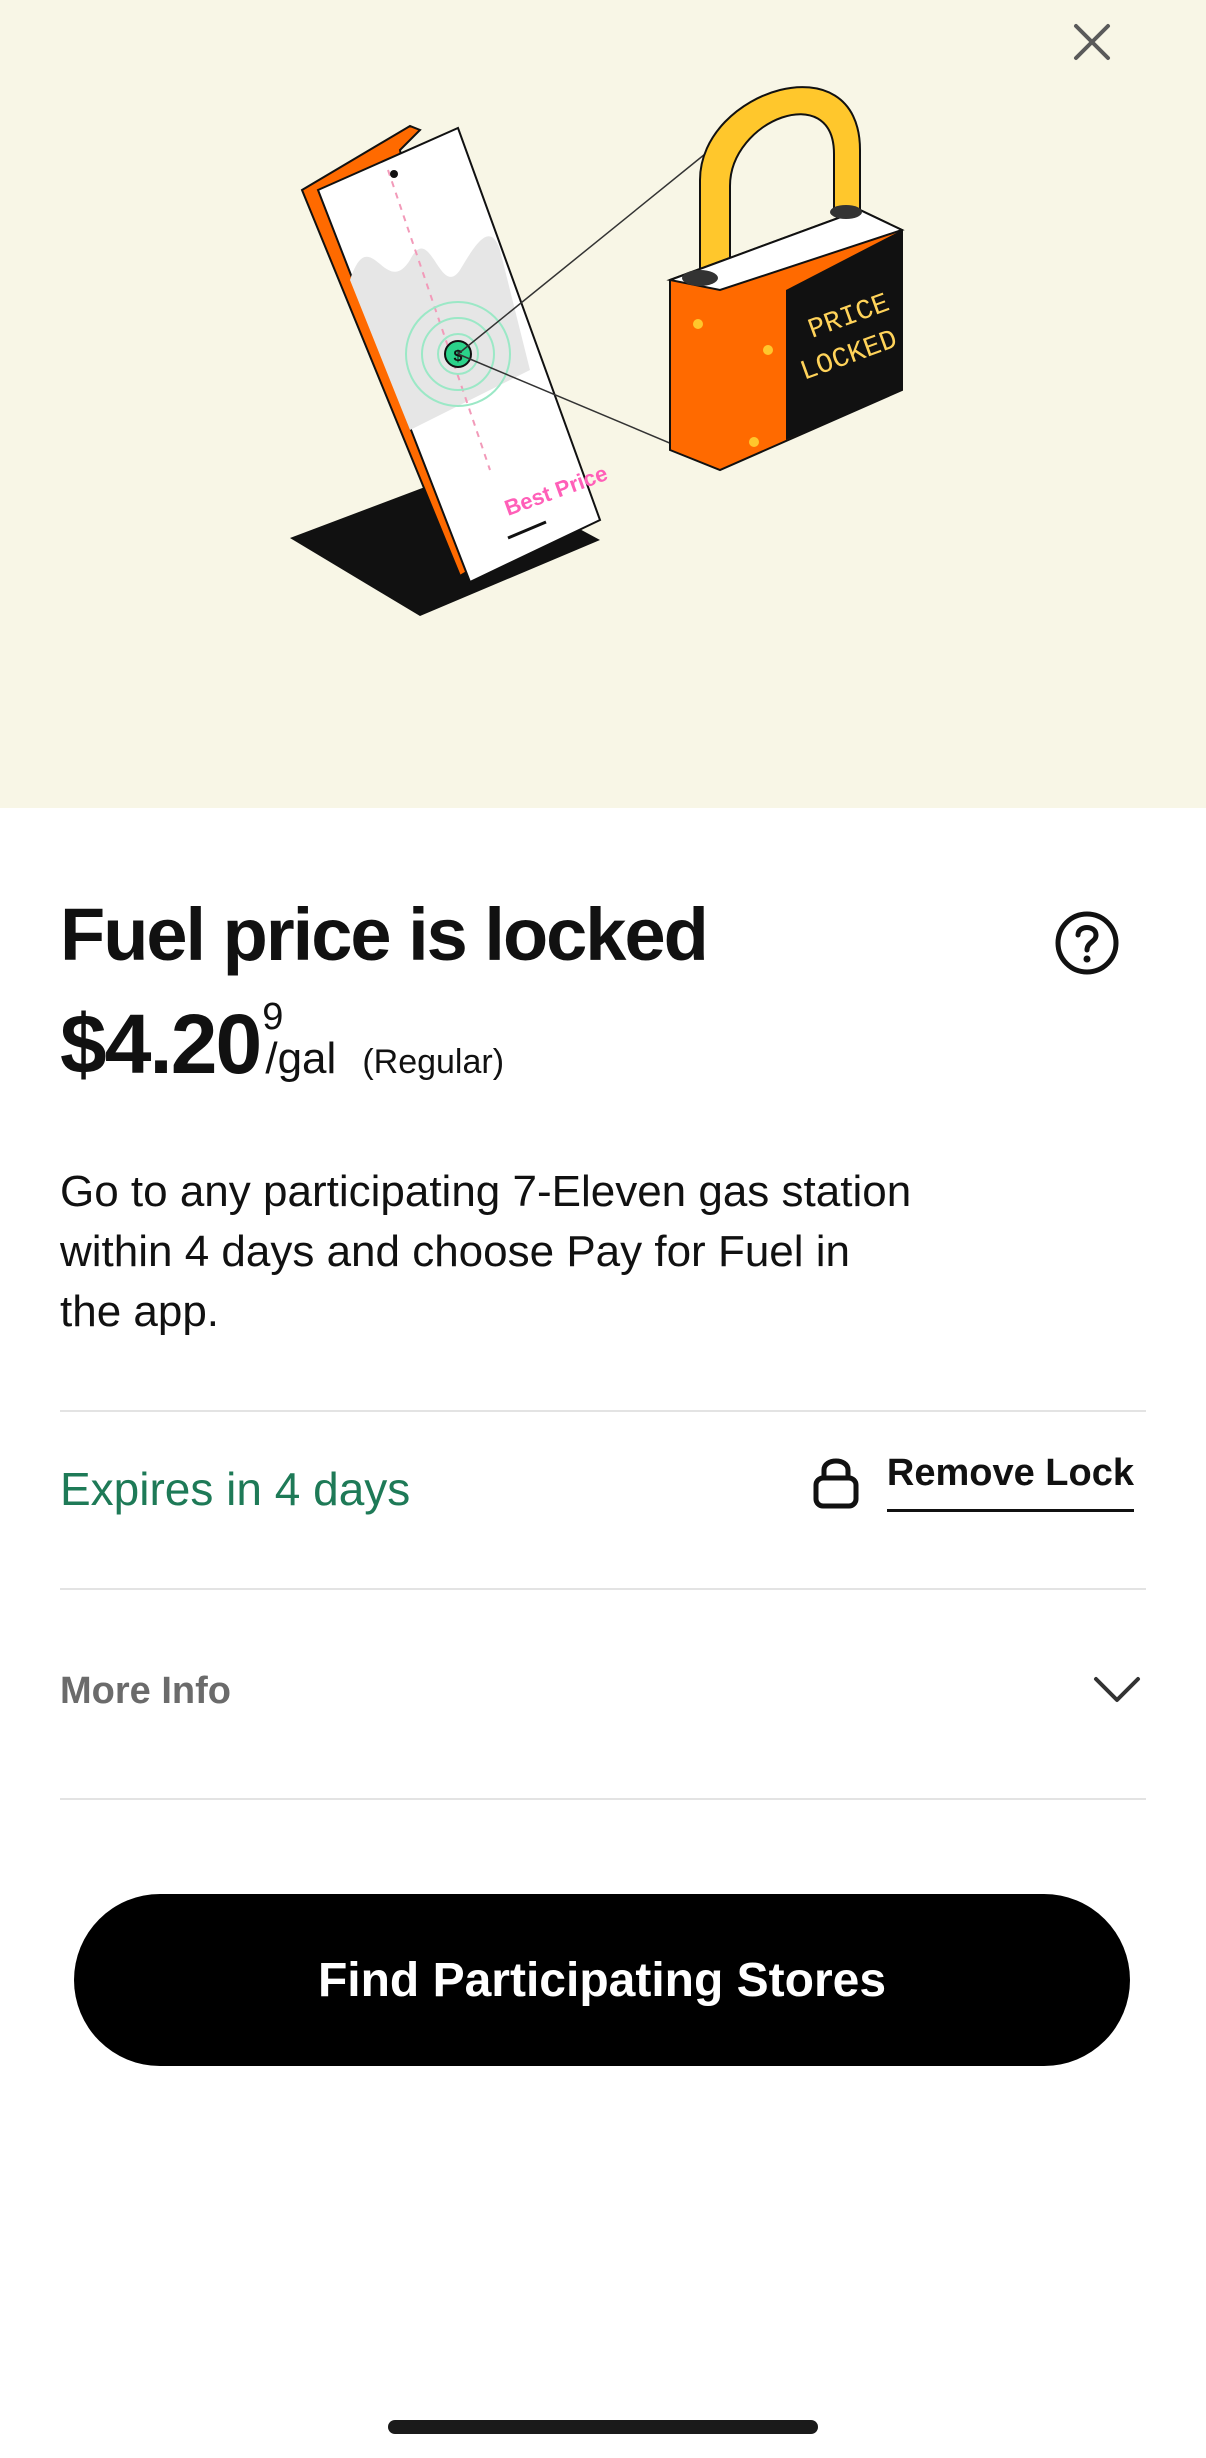  I want to click on close-button, so click(1092, 42).